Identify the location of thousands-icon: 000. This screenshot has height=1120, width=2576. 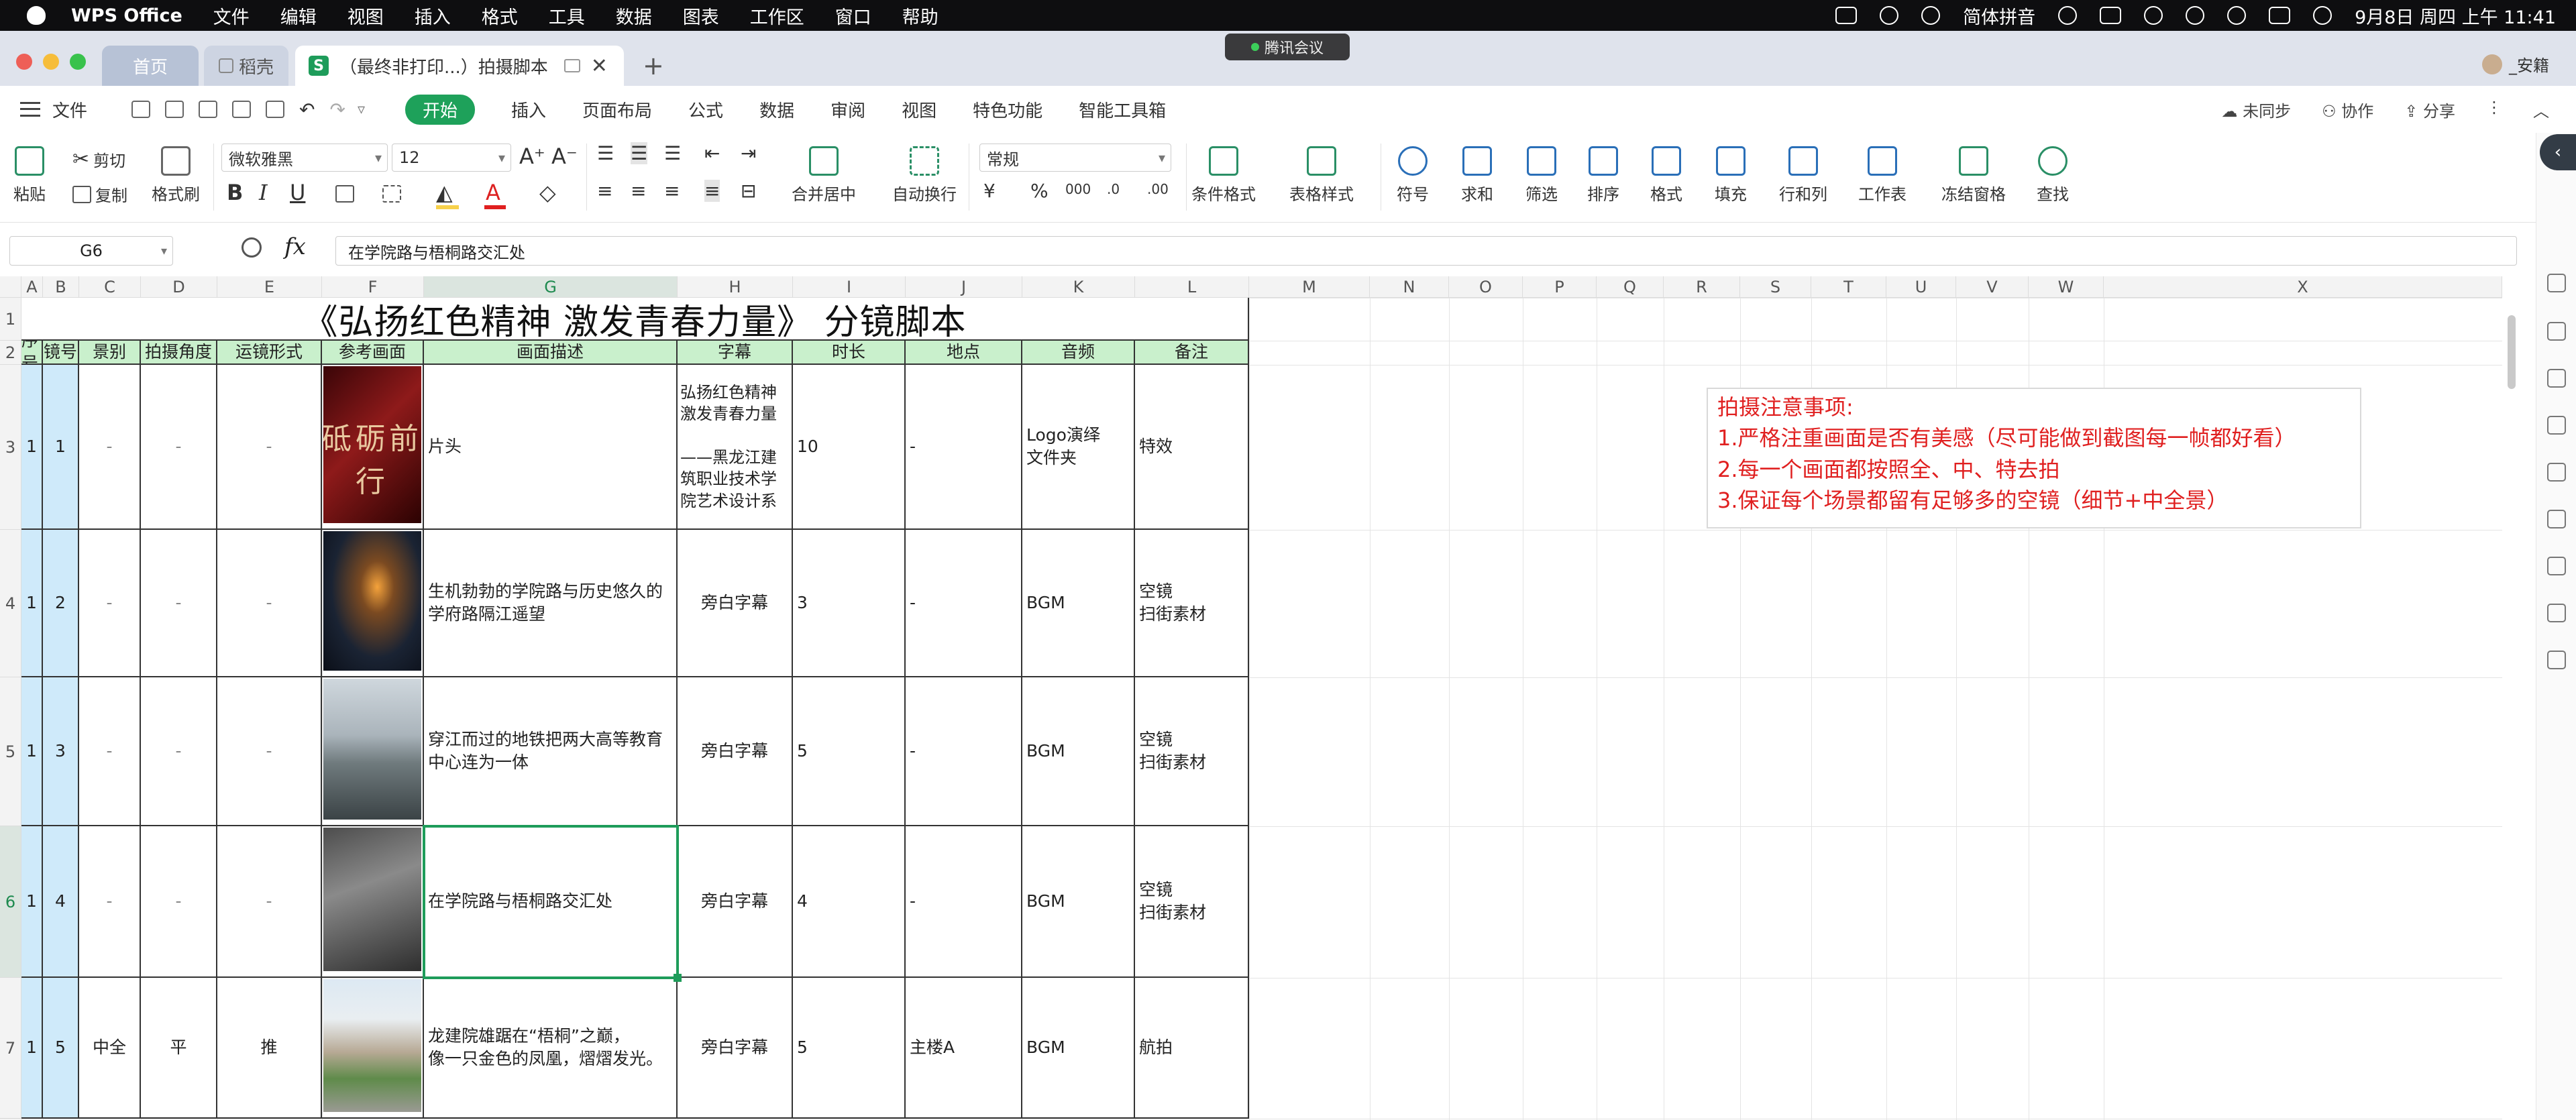
(1078, 189).